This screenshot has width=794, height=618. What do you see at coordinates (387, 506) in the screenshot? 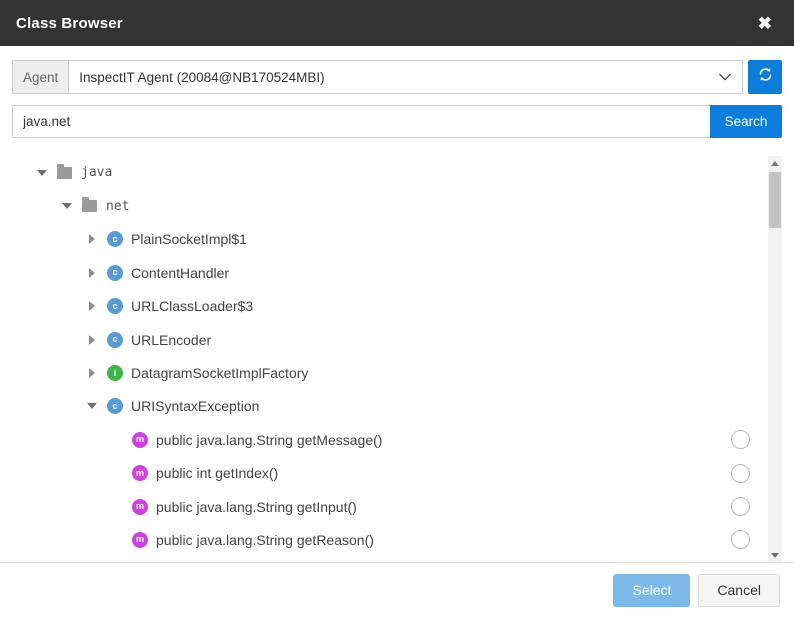
I see `tree-node: m public java.lang.String getInput()` at bounding box center [387, 506].